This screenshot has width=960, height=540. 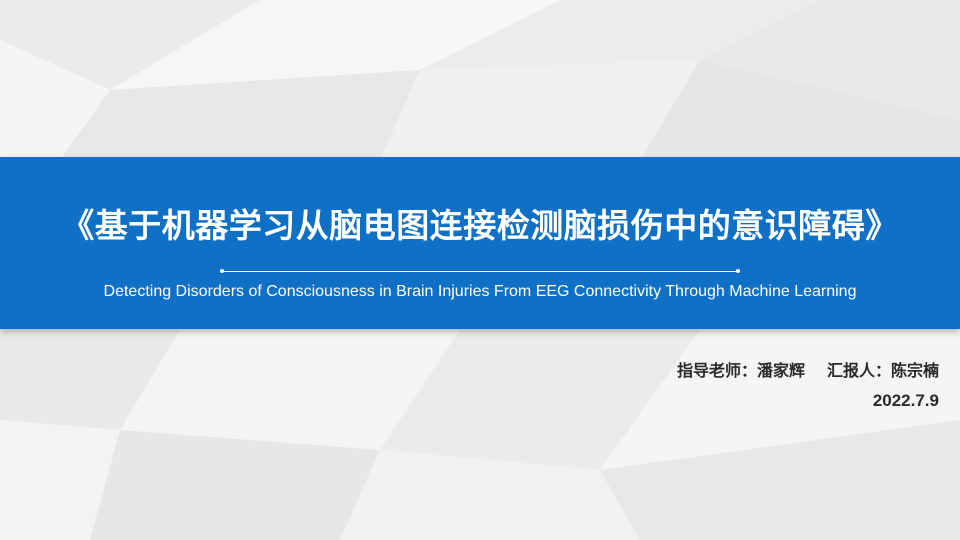 I want to click on presentation-date: 2022.7.9, so click(x=905, y=400).